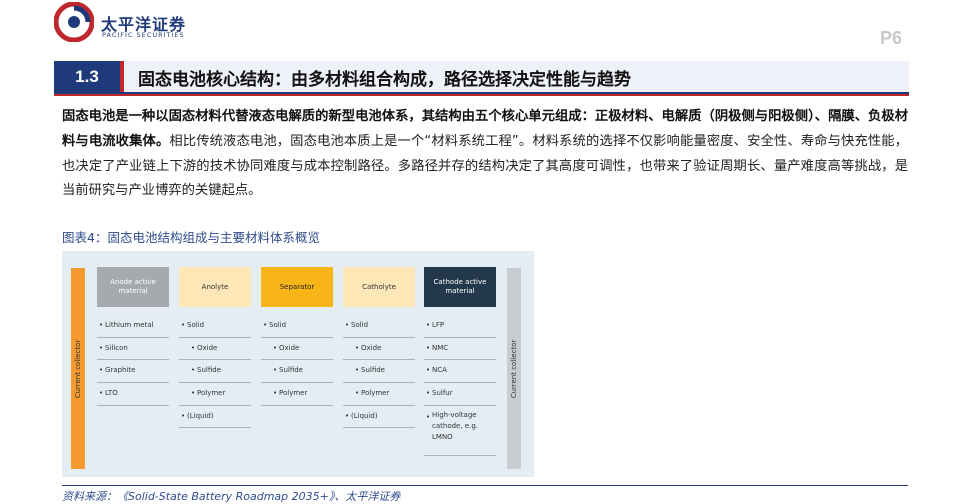 The width and height of the screenshot is (969, 504). What do you see at coordinates (460, 287) in the screenshot?
I see `column-header: Cathode active material` at bounding box center [460, 287].